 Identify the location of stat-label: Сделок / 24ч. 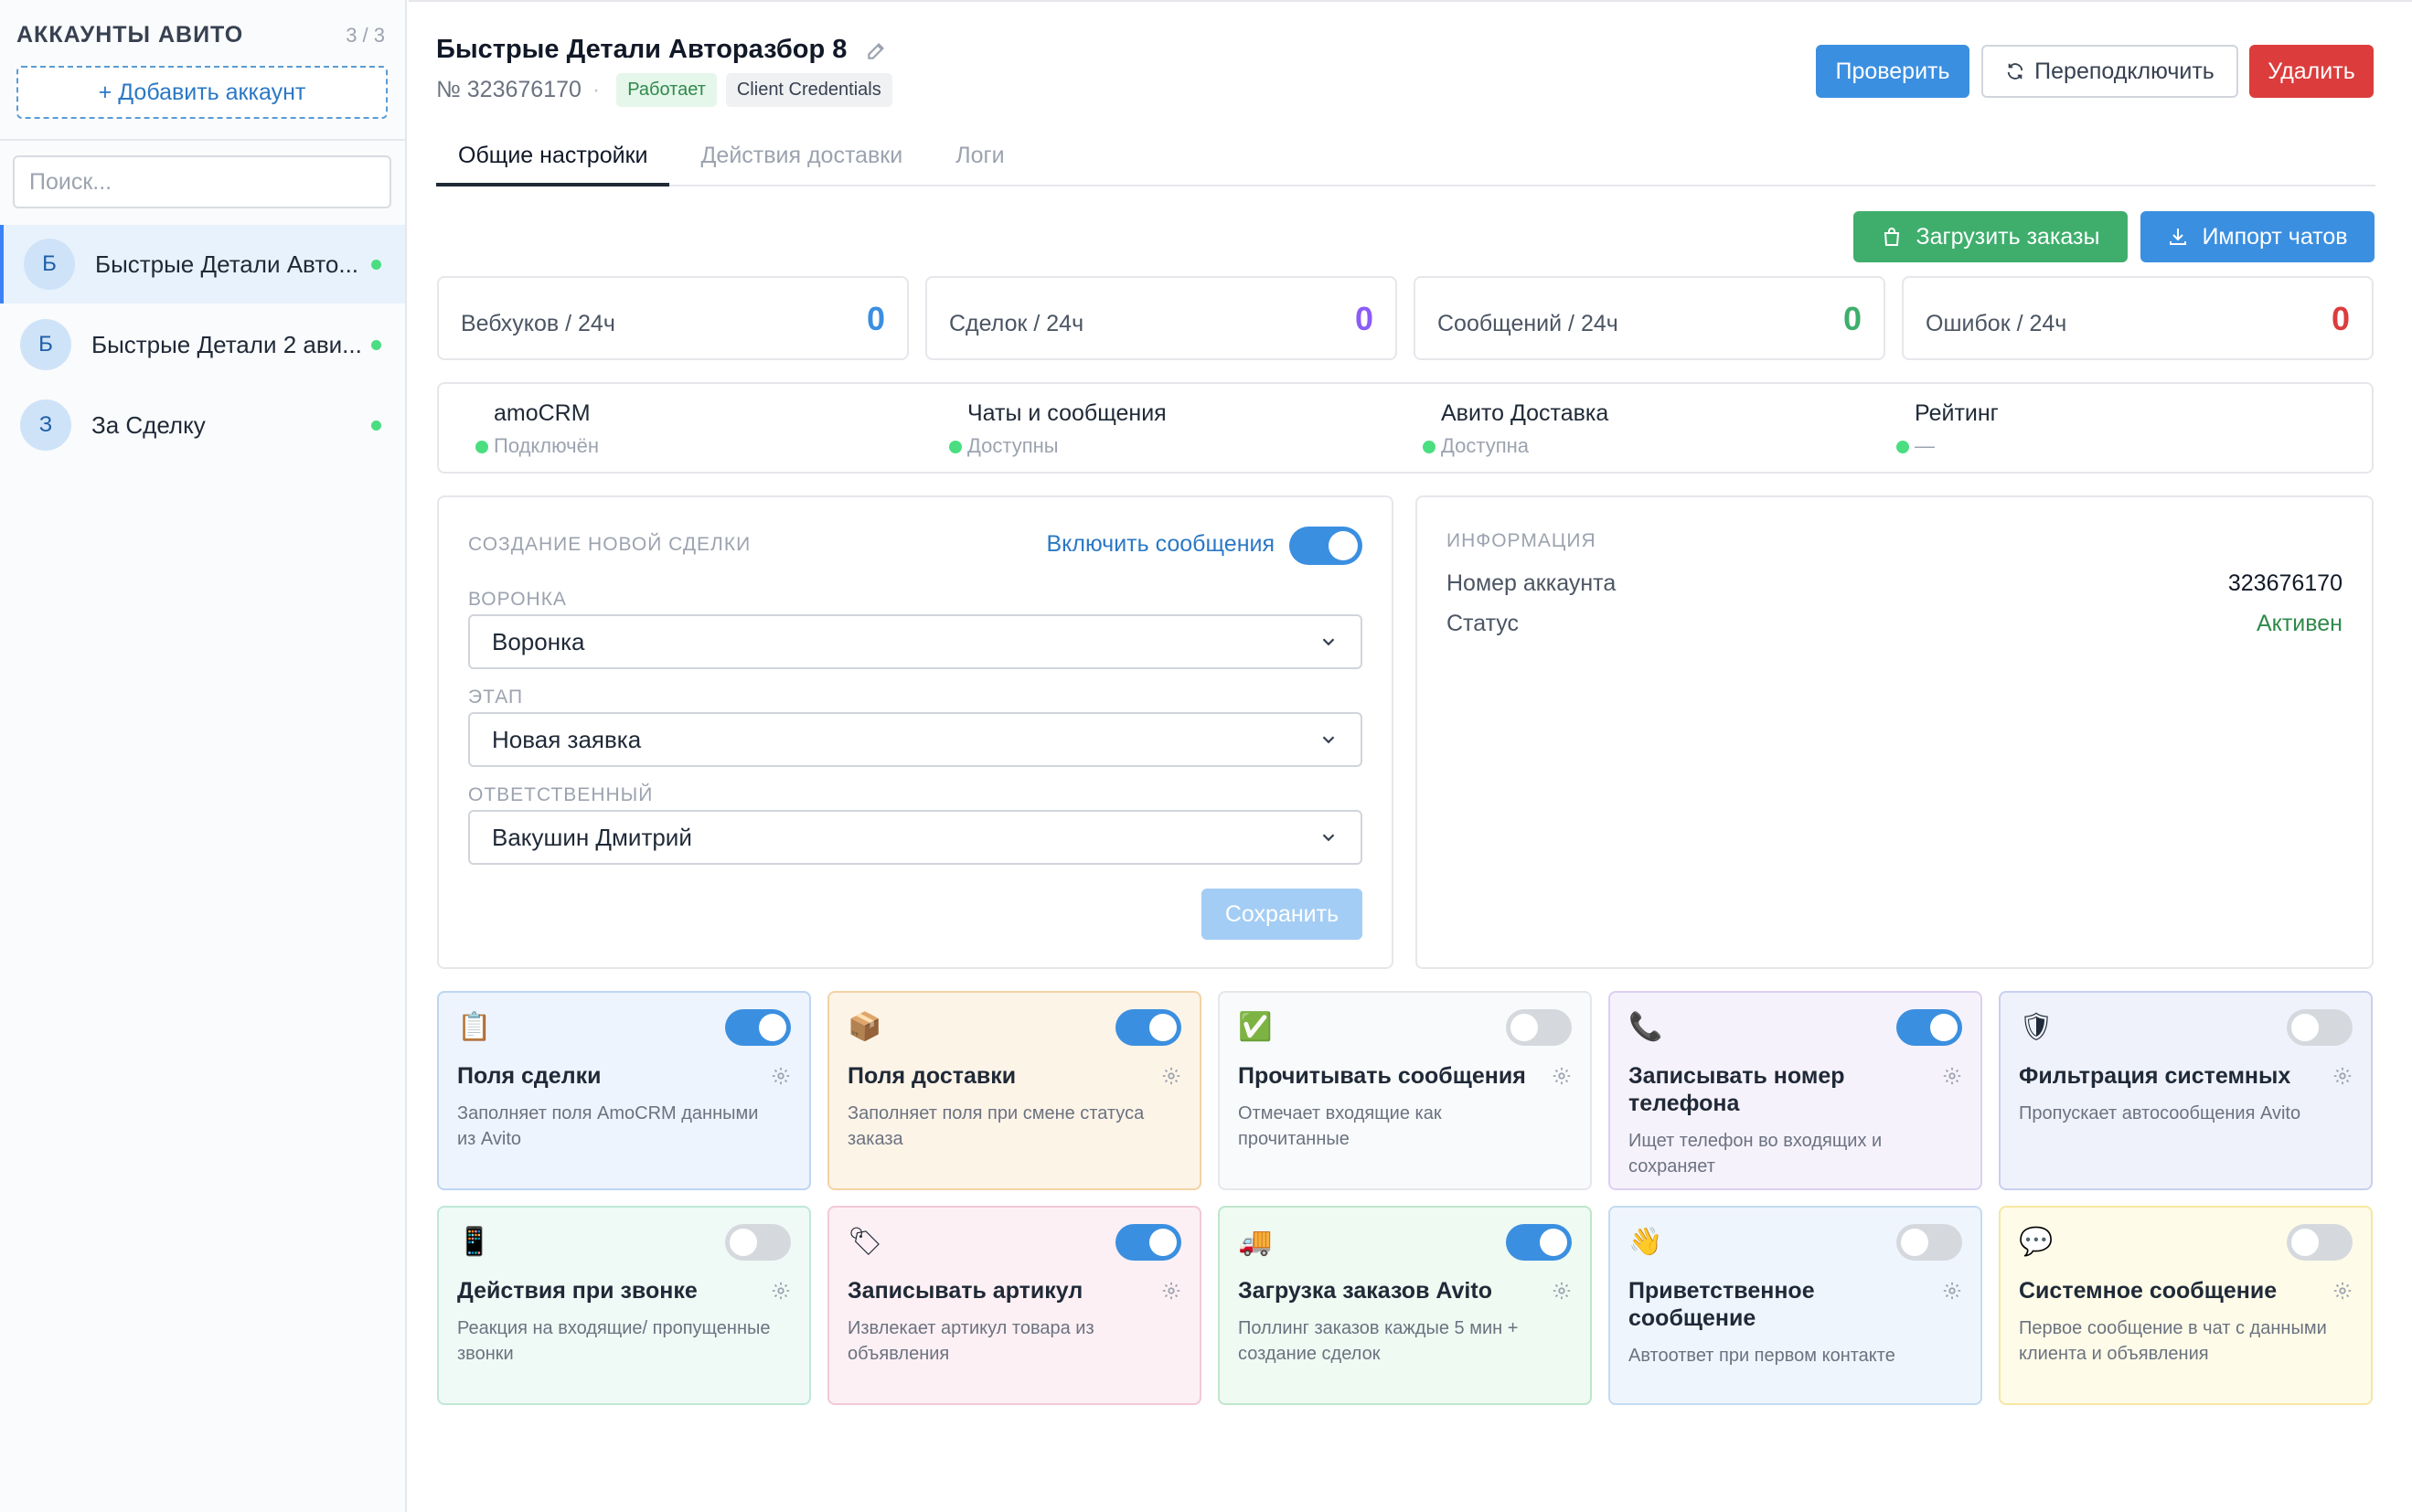
(1016, 323).